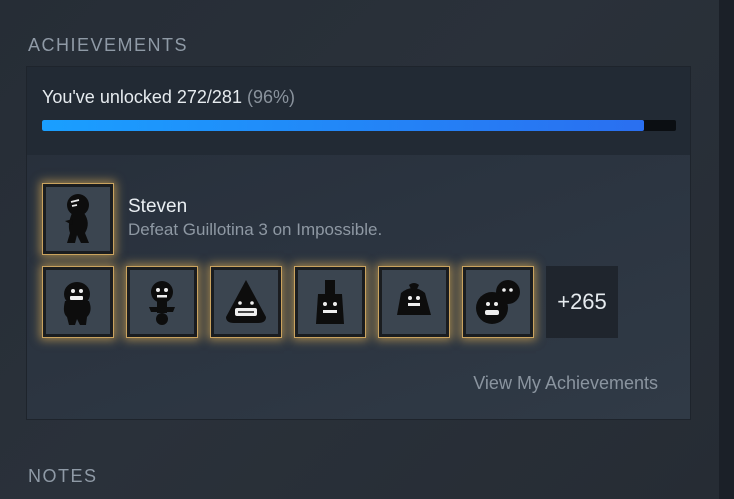 This screenshot has width=734, height=499. Describe the element at coordinates (726, 249) in the screenshot. I see `right-scroll-rail` at that location.